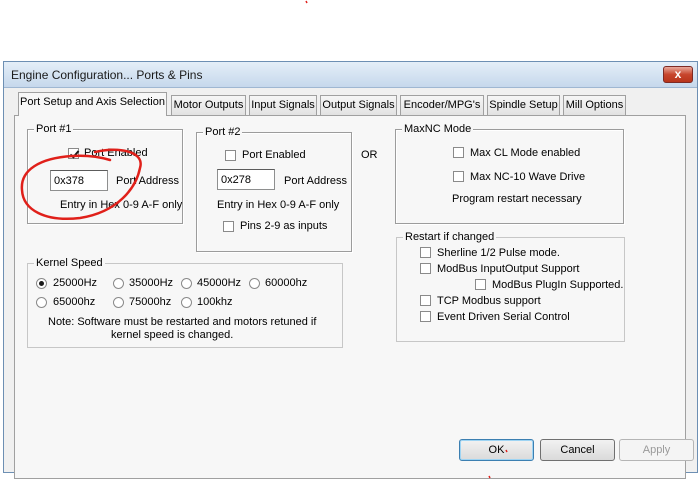 This screenshot has height=479, width=700. Describe the element at coordinates (121, 205) in the screenshot. I see `port1-hint: Entry in Hex 0-9 A-F only` at that location.